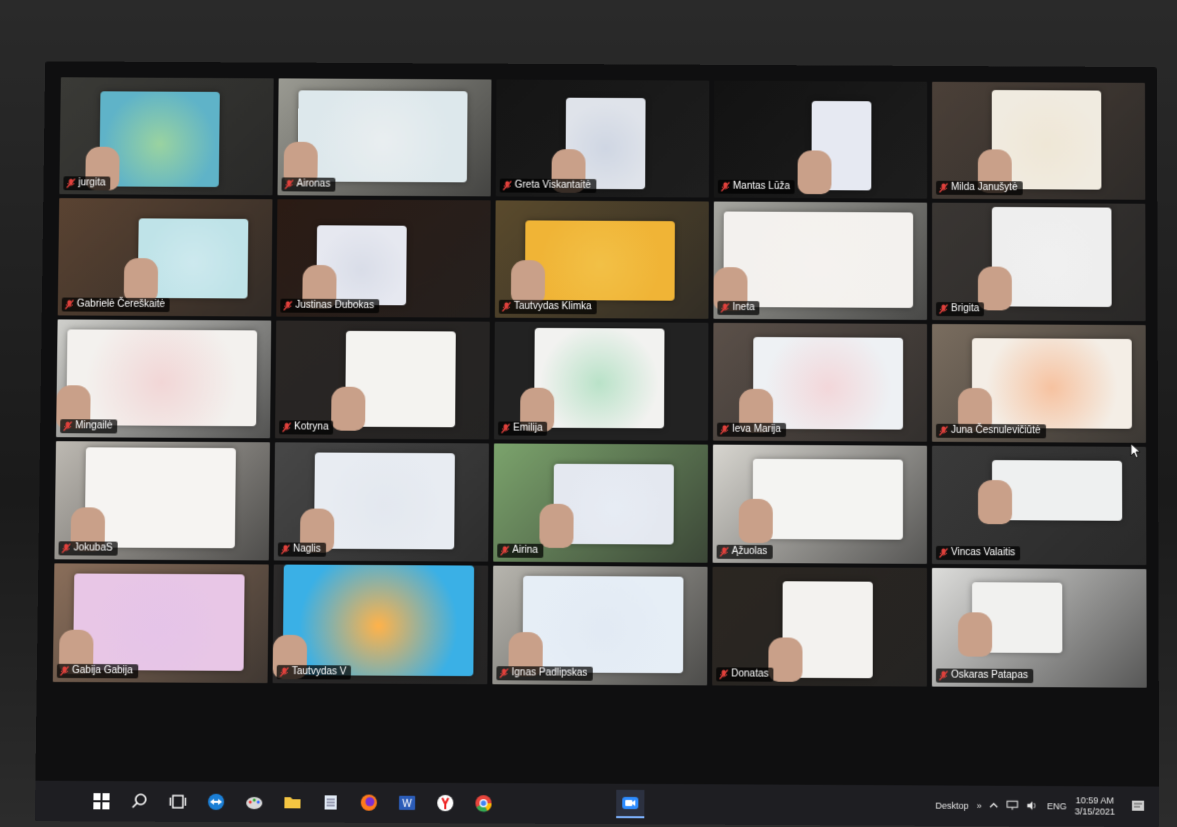 This screenshot has width=1177, height=827. I want to click on participant-video-tile: Vincas Valaitis, so click(1039, 505).